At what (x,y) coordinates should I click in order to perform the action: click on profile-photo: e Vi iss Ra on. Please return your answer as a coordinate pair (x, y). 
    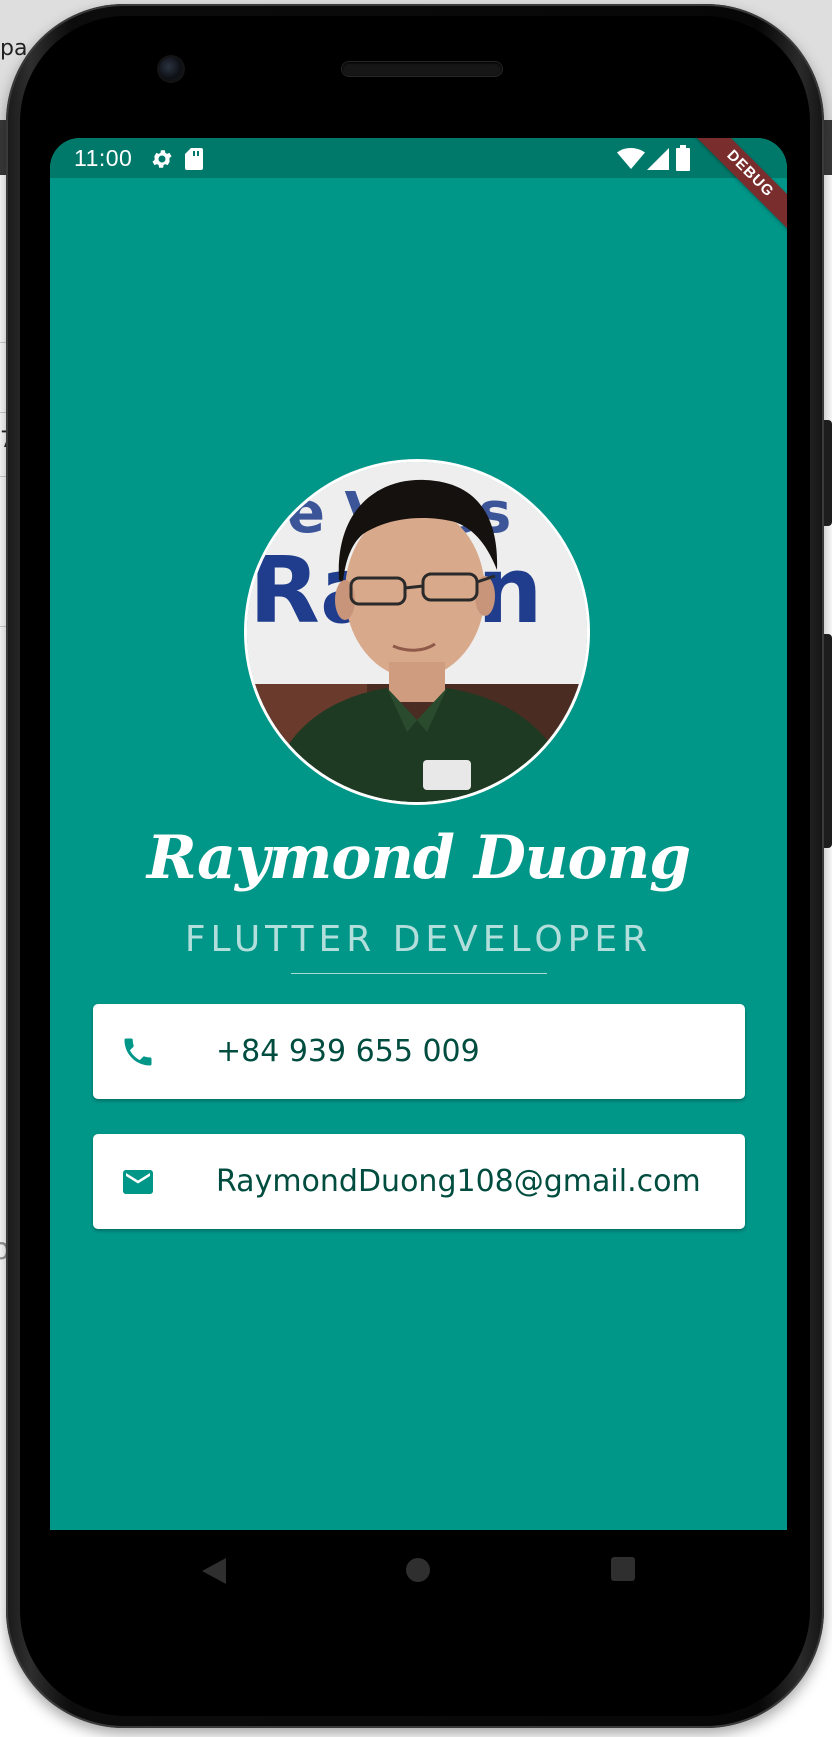
    Looking at the image, I should click on (417, 632).